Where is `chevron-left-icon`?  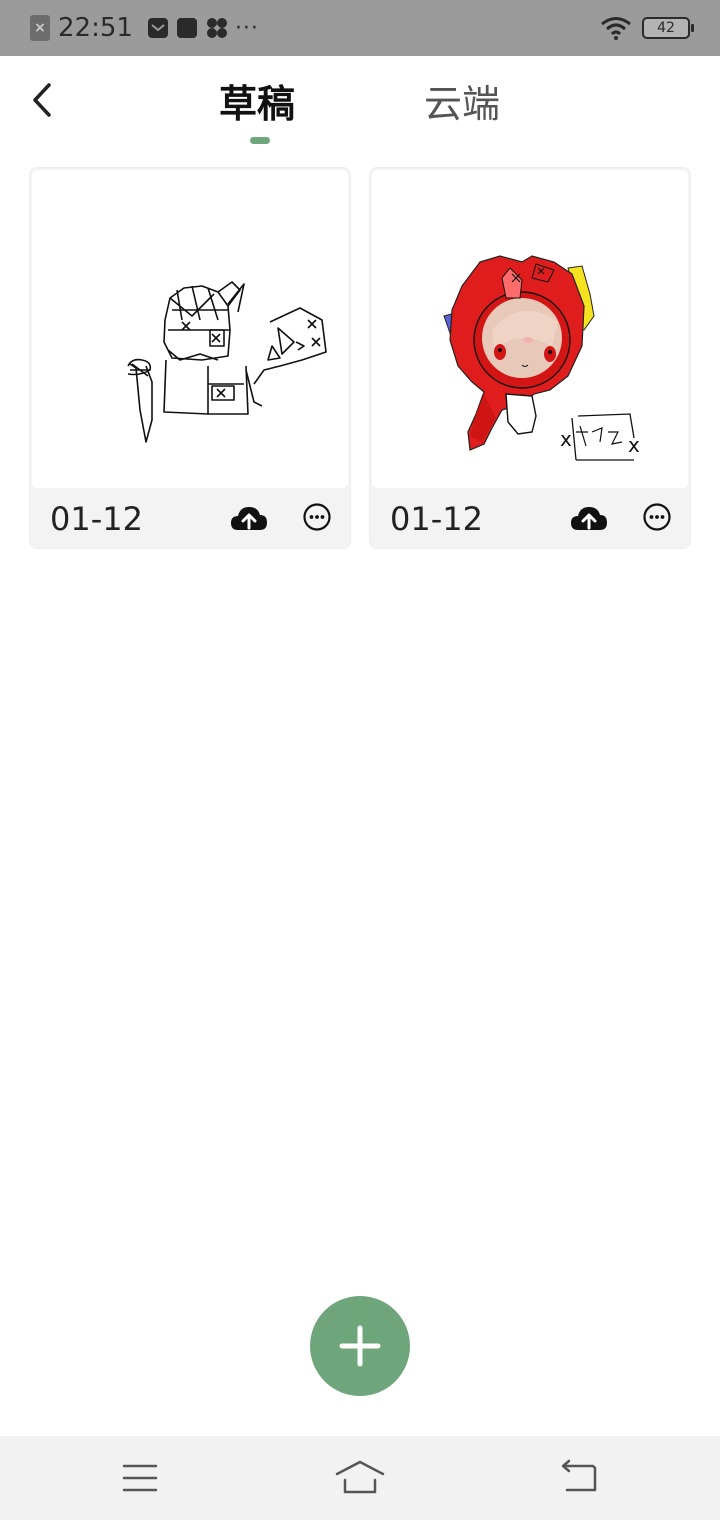 chevron-left-icon is located at coordinates (42, 100).